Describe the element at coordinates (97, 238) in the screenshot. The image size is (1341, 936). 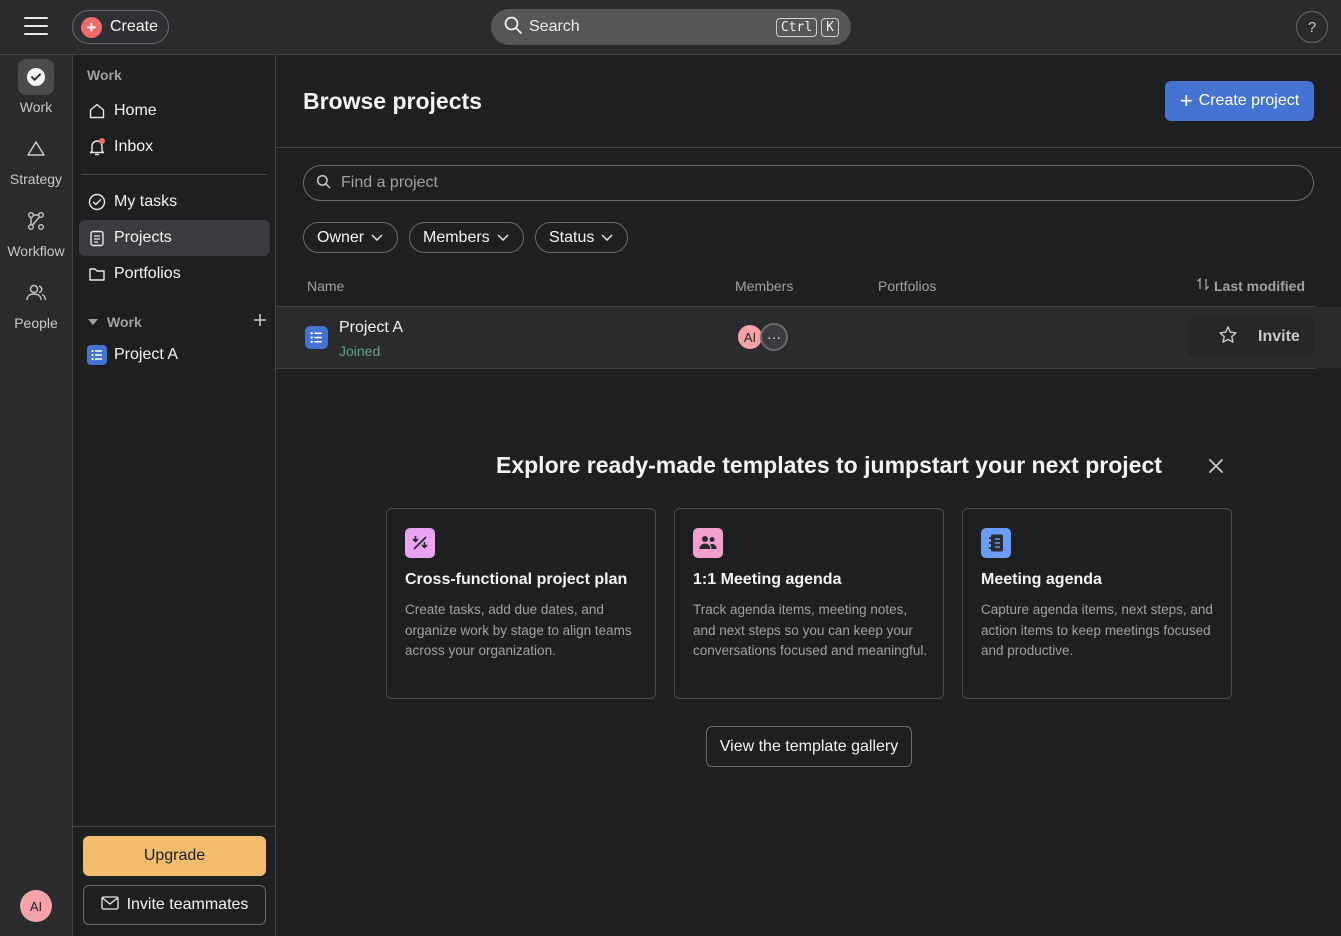
I see `clipboard-icon` at that location.